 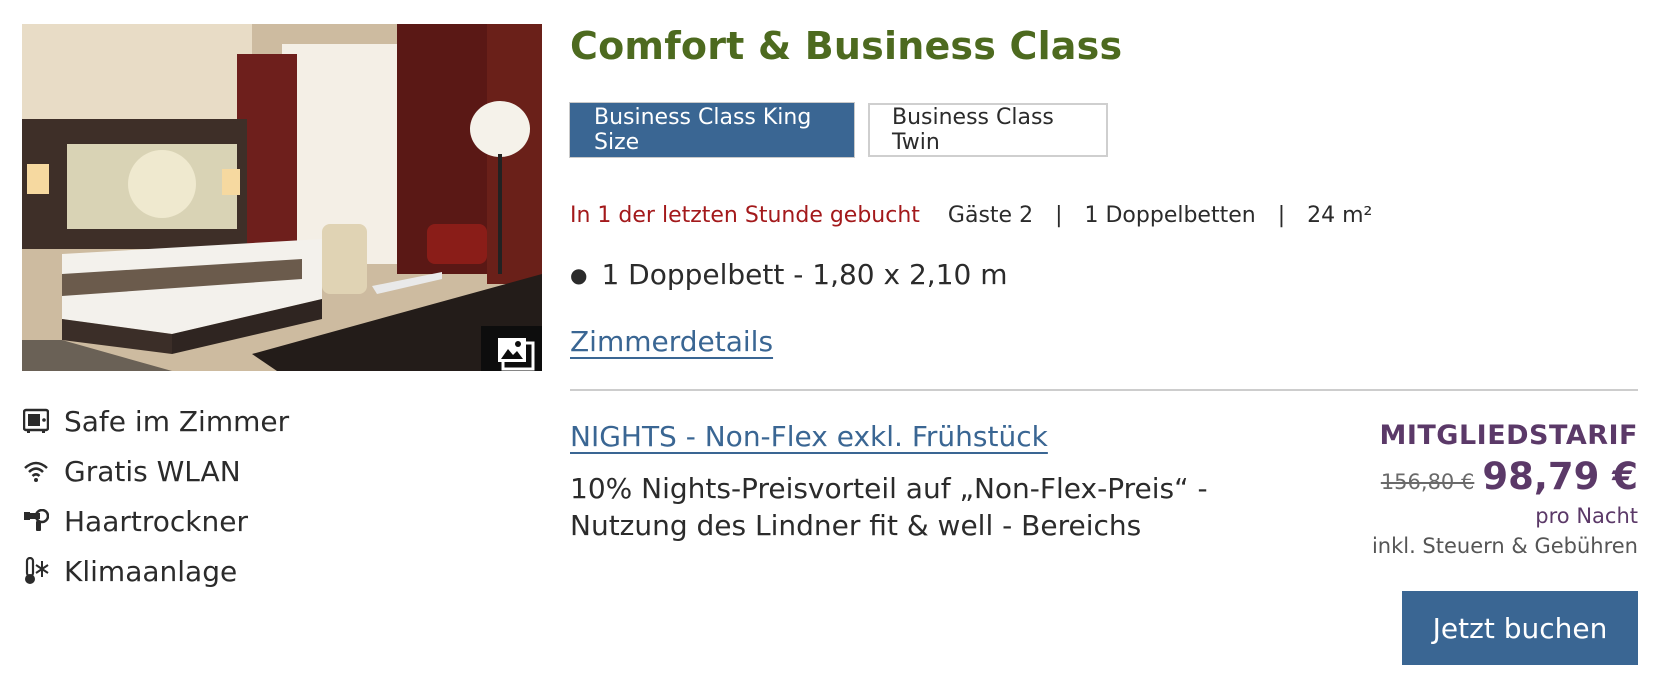 What do you see at coordinates (1340, 215) in the screenshot?
I see `room-size: 24 m²` at bounding box center [1340, 215].